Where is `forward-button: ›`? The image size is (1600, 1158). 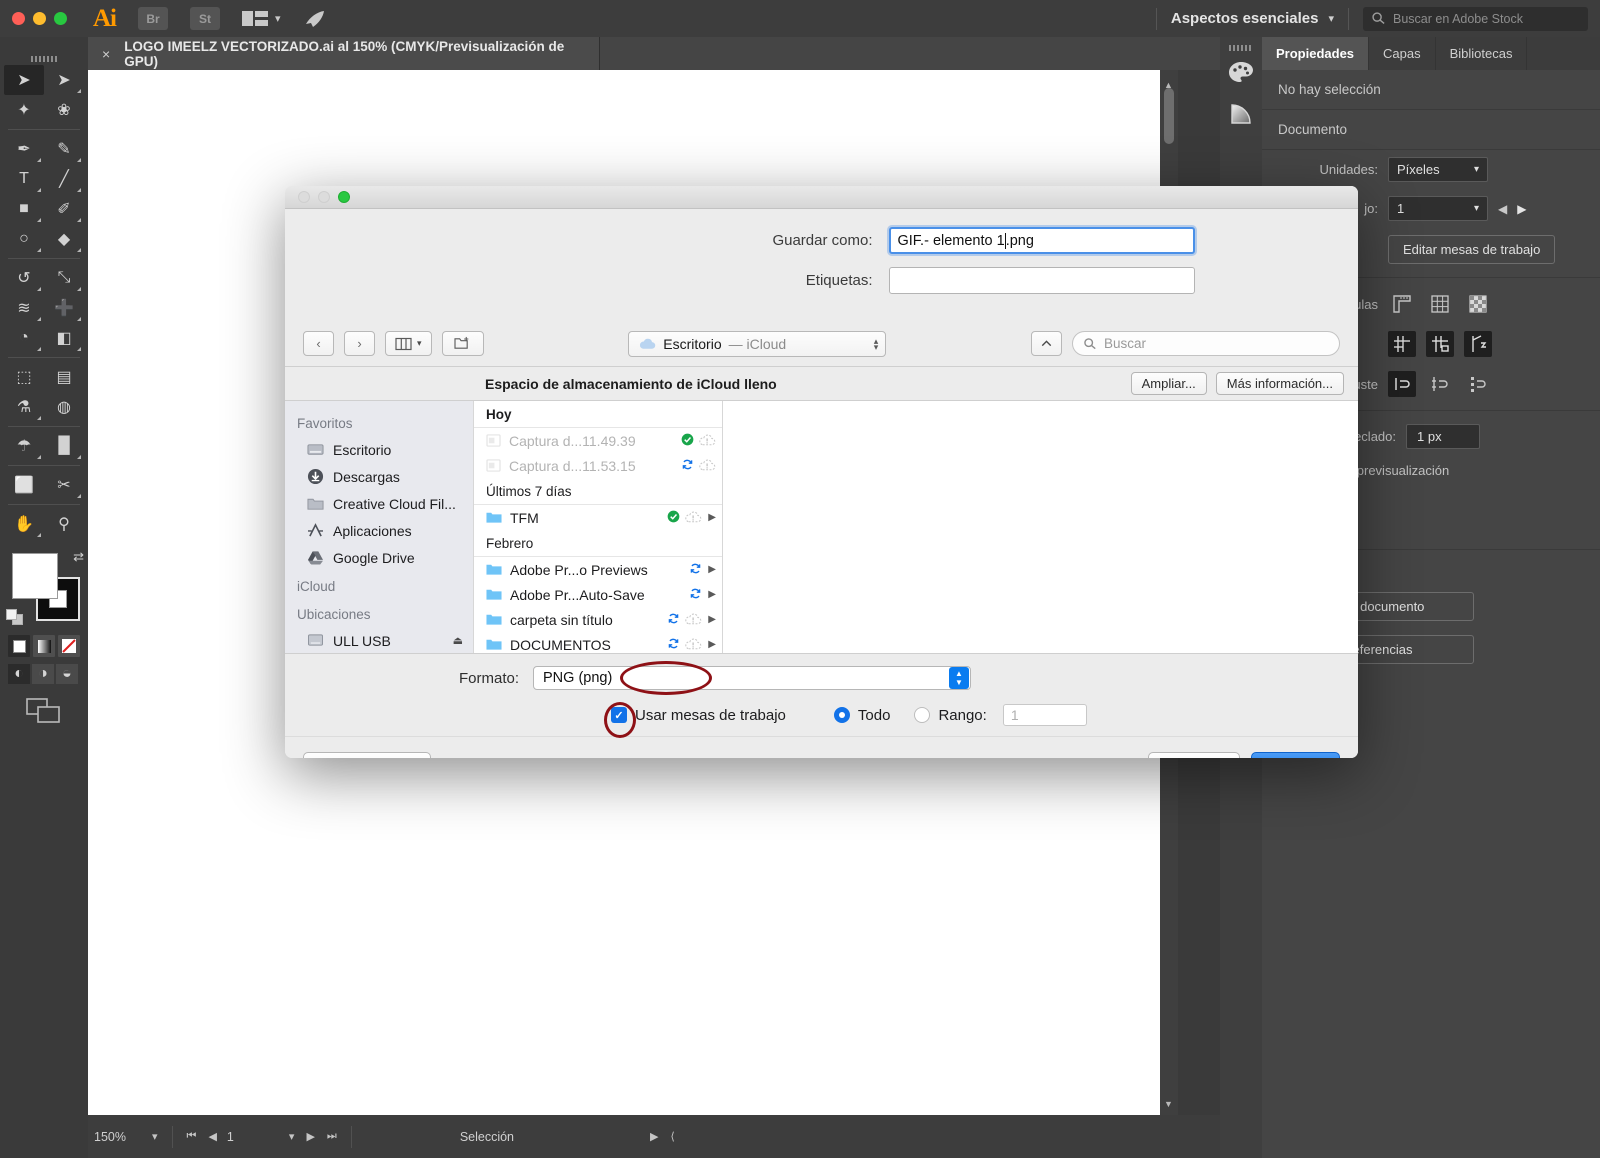 forward-button: › is located at coordinates (359, 343).